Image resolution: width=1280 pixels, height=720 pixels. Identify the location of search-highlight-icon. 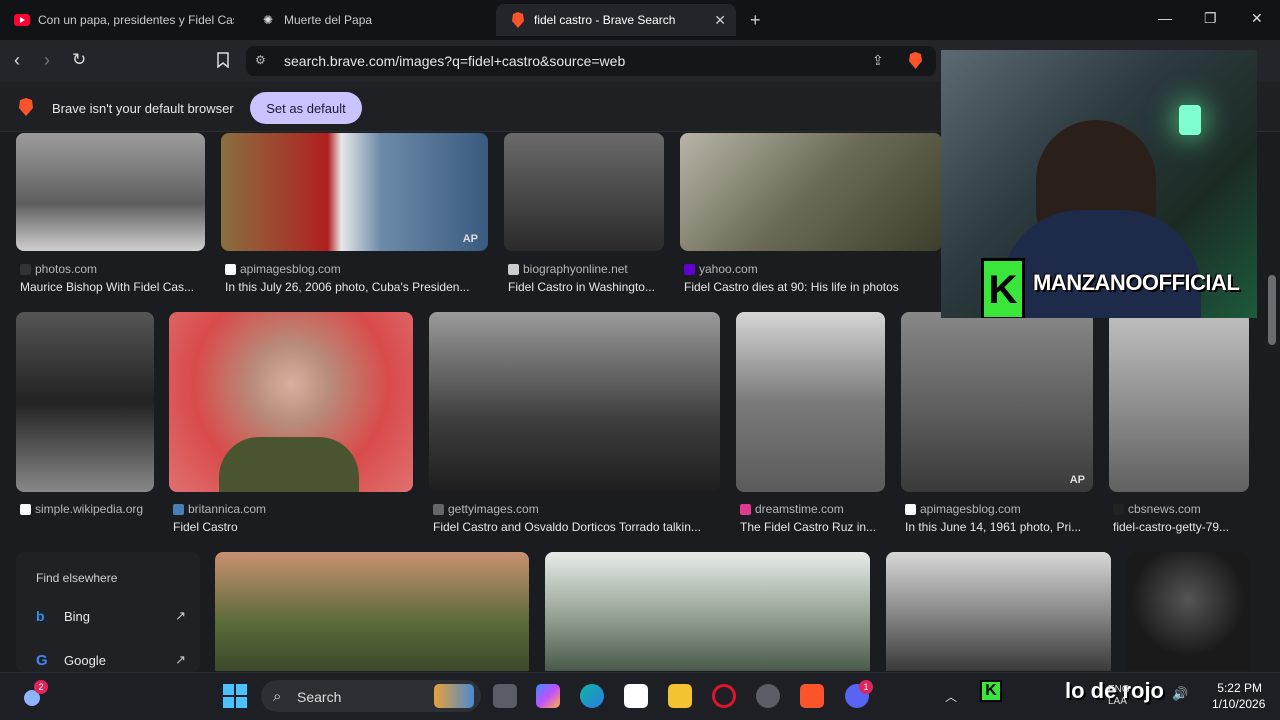
(454, 696).